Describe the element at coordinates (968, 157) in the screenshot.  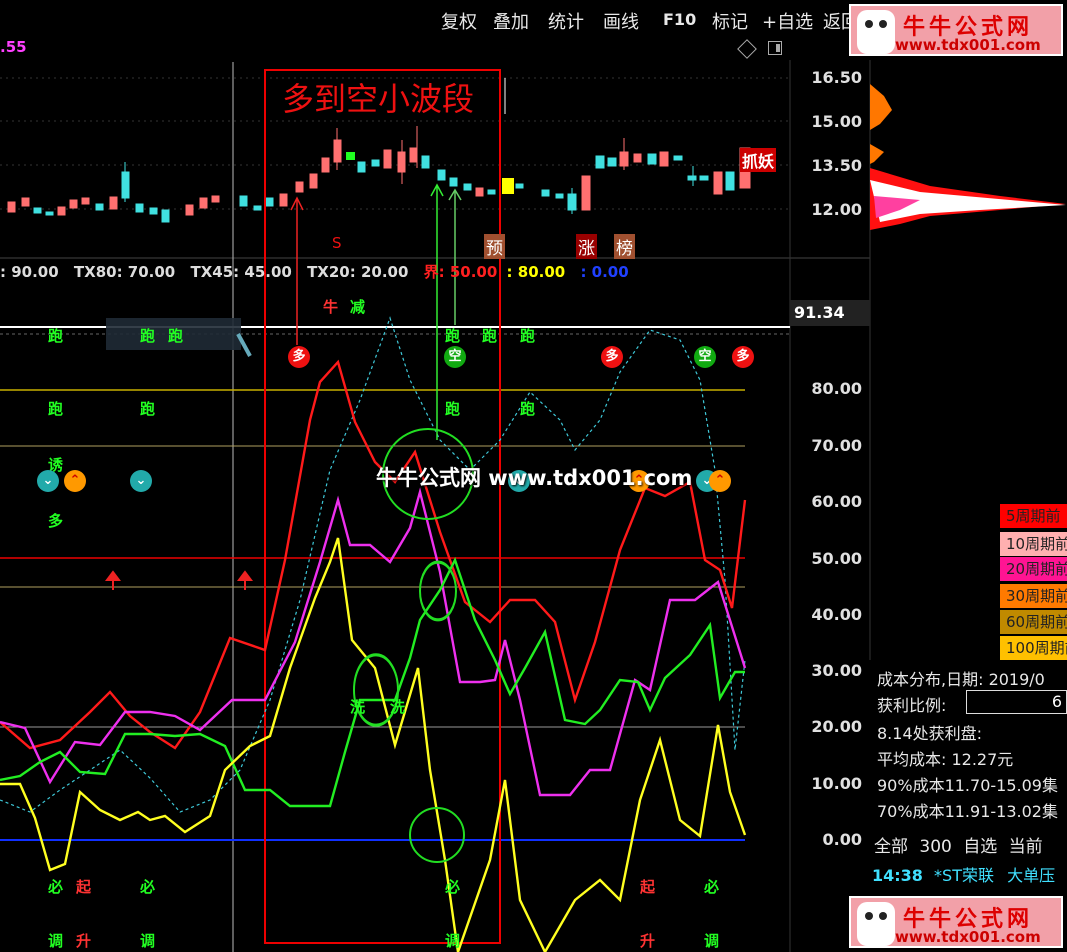
I see `cost-distribution` at that location.